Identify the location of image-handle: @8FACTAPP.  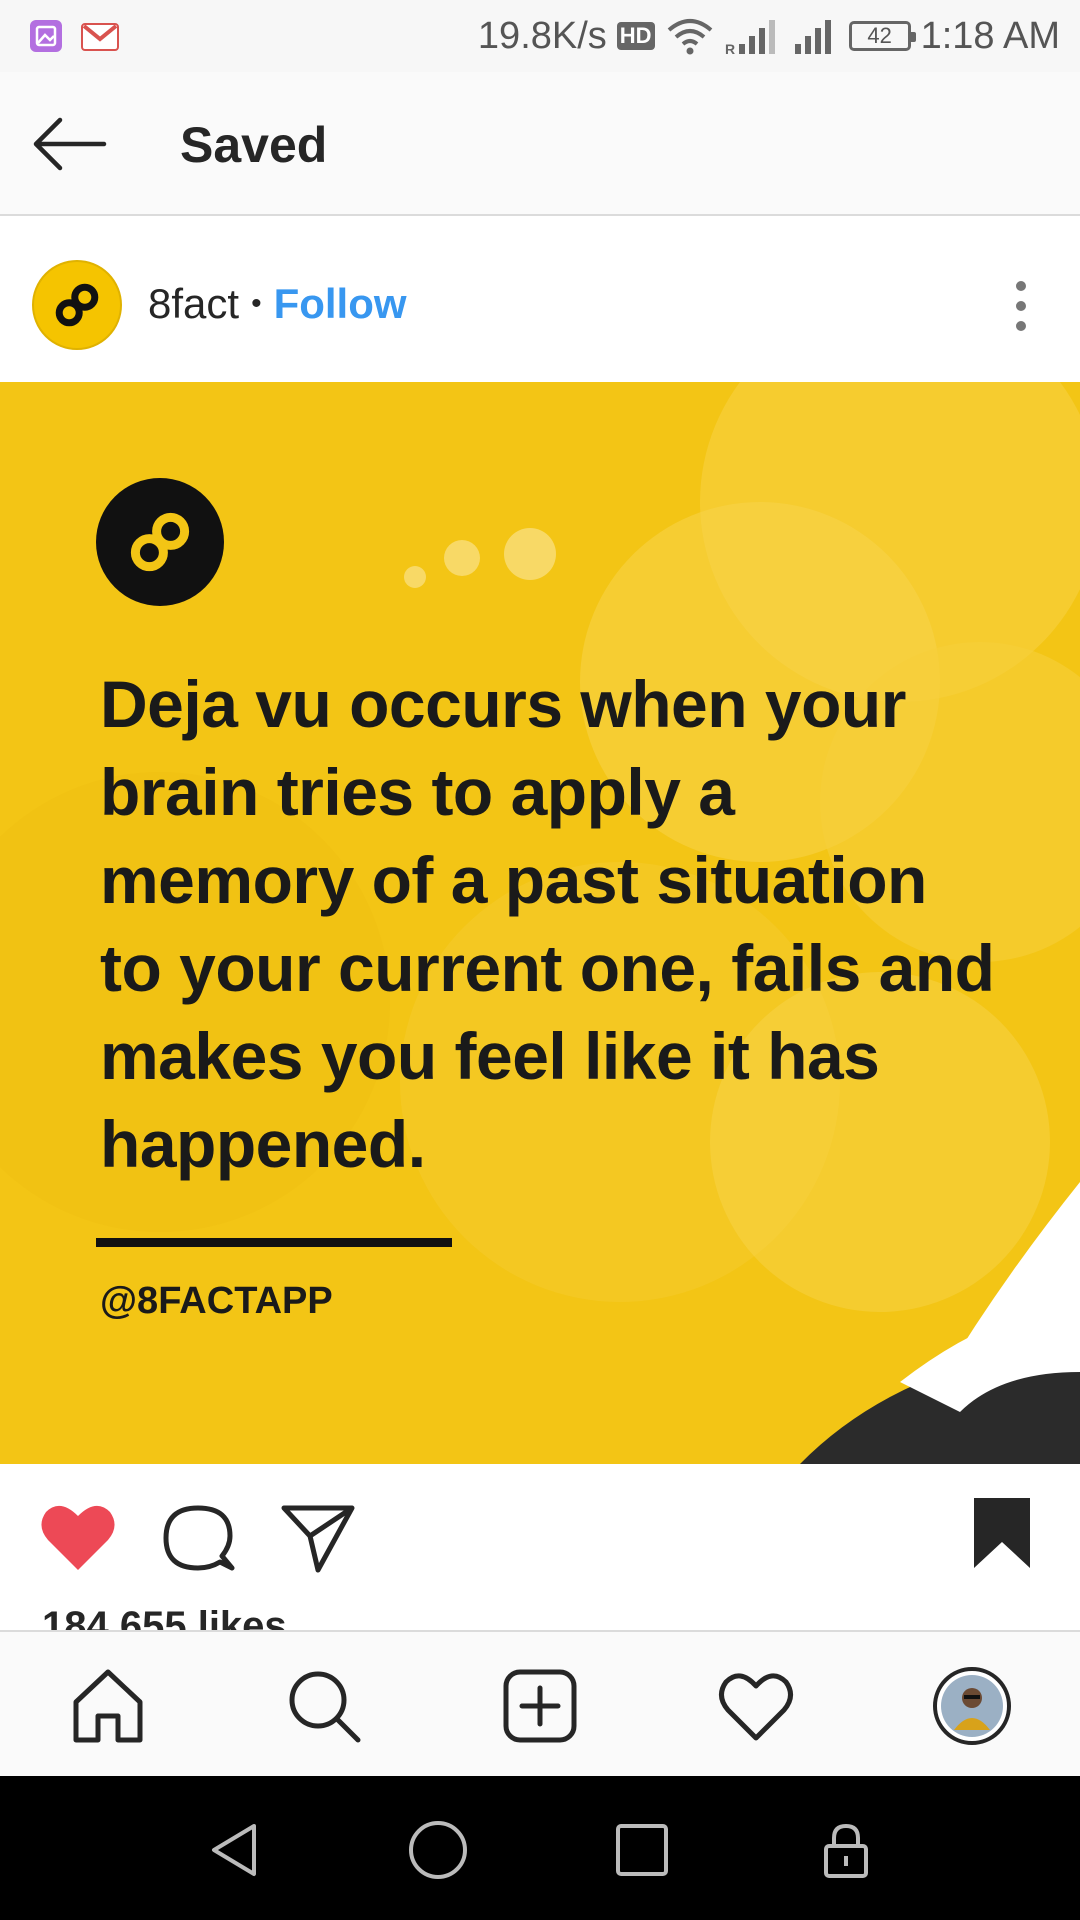
(216, 1301).